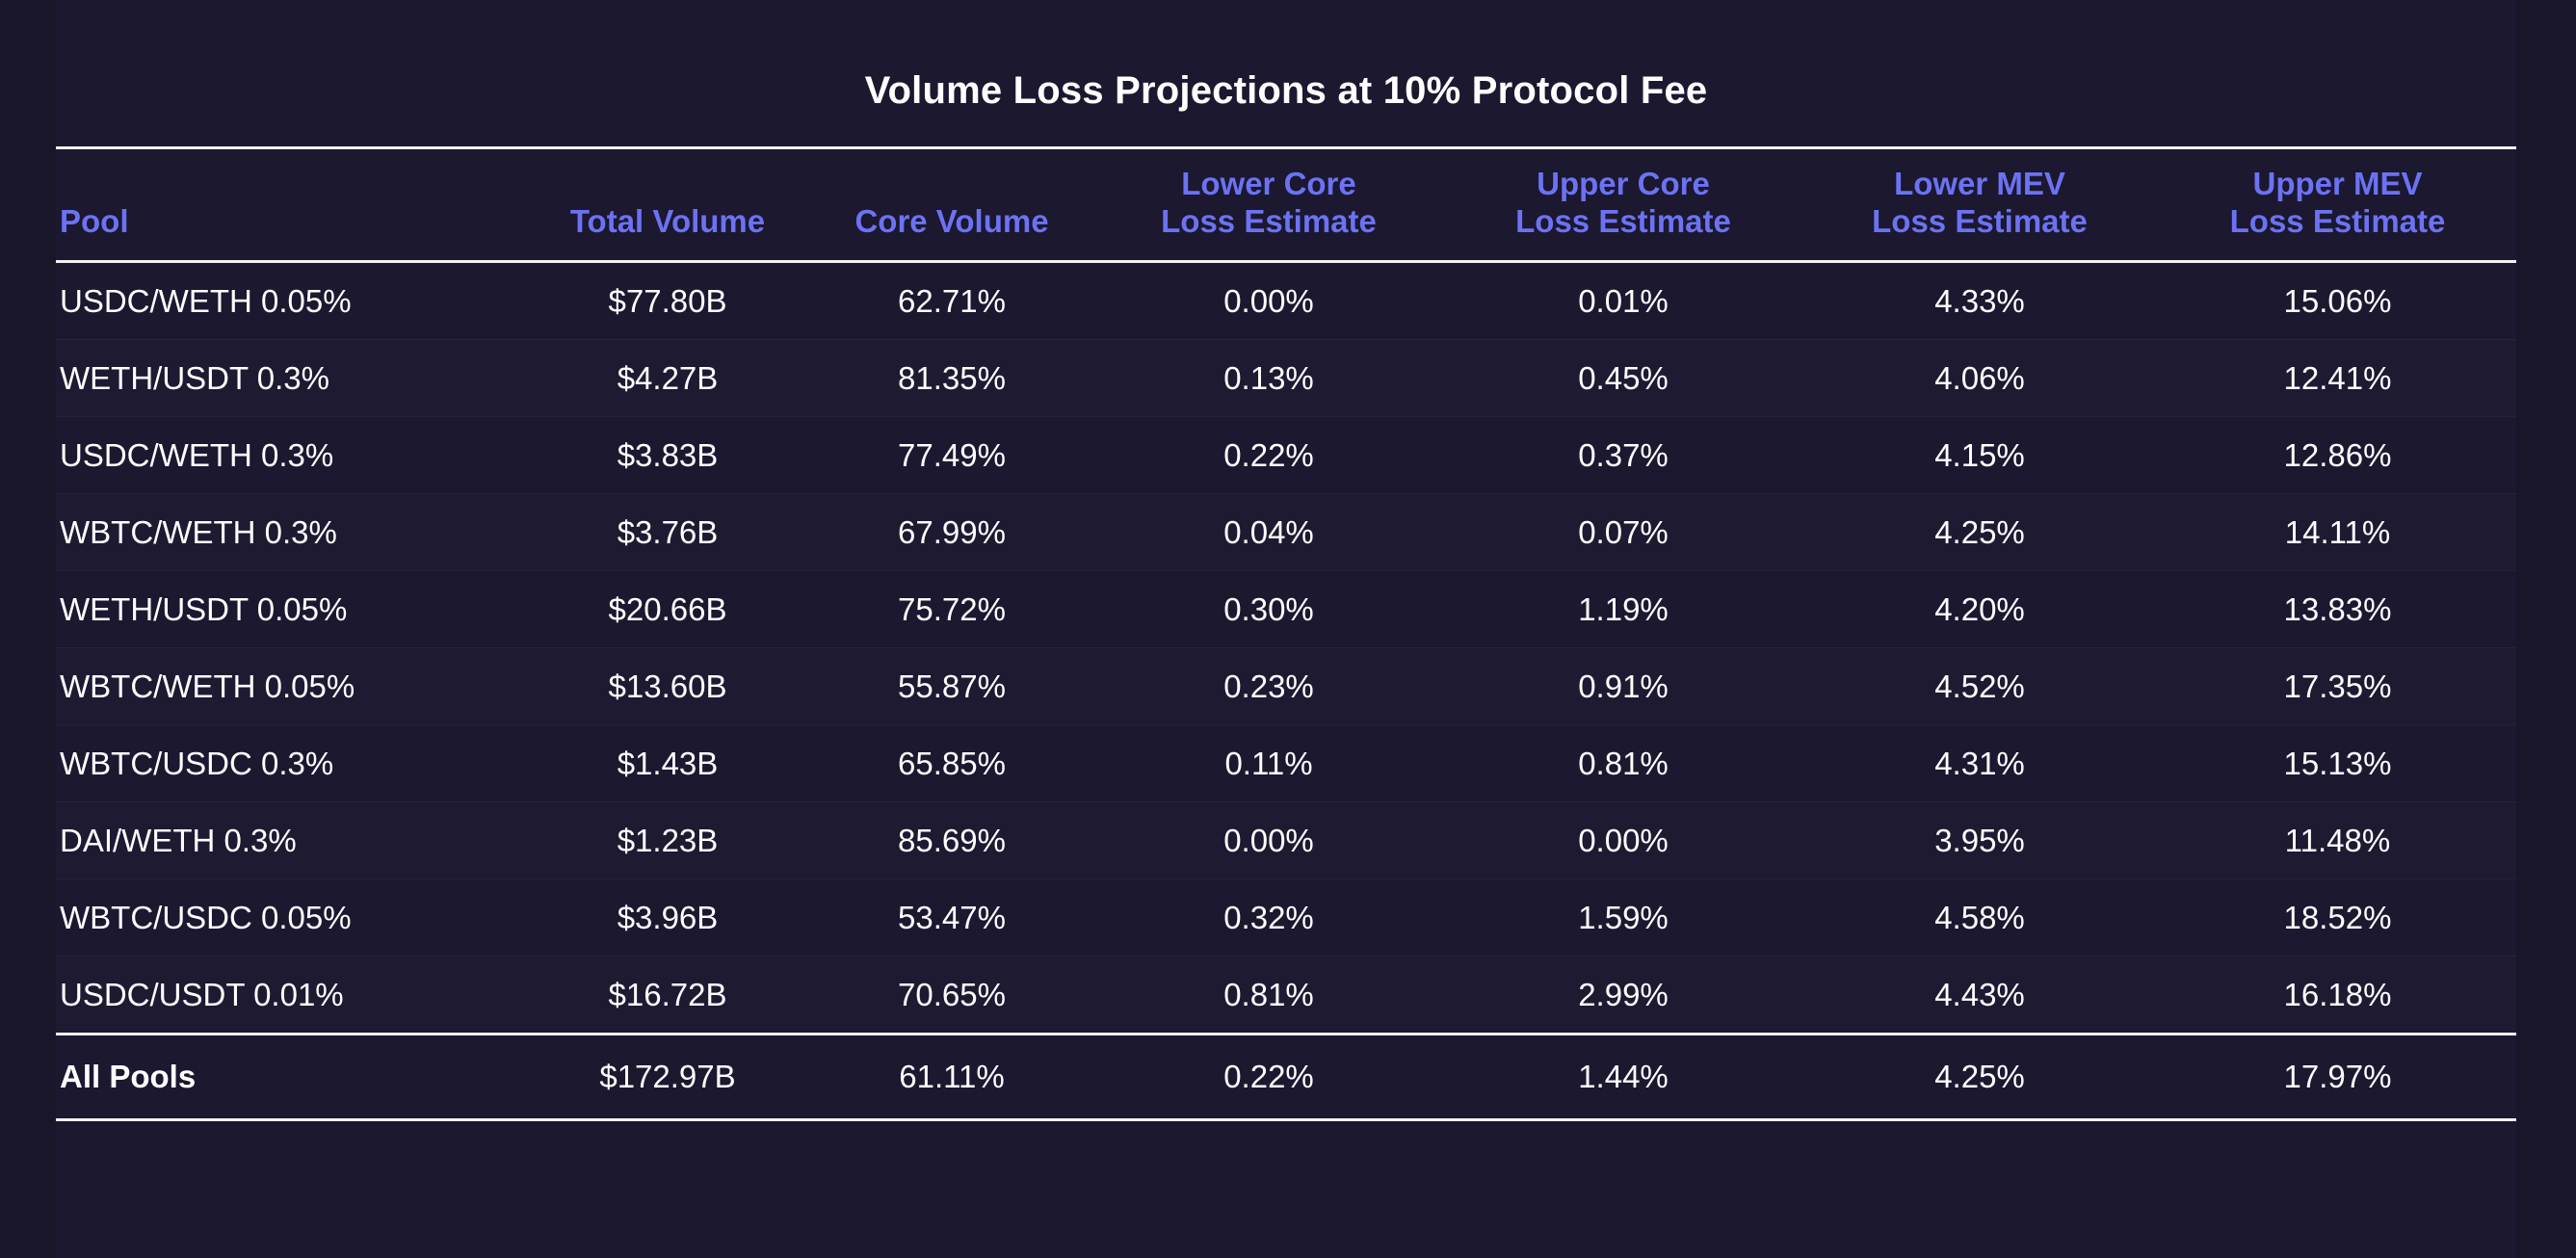 This screenshot has width=2576, height=1258. Describe the element at coordinates (668, 763) in the screenshot. I see `cell-total-volume: $1.43B` at that location.